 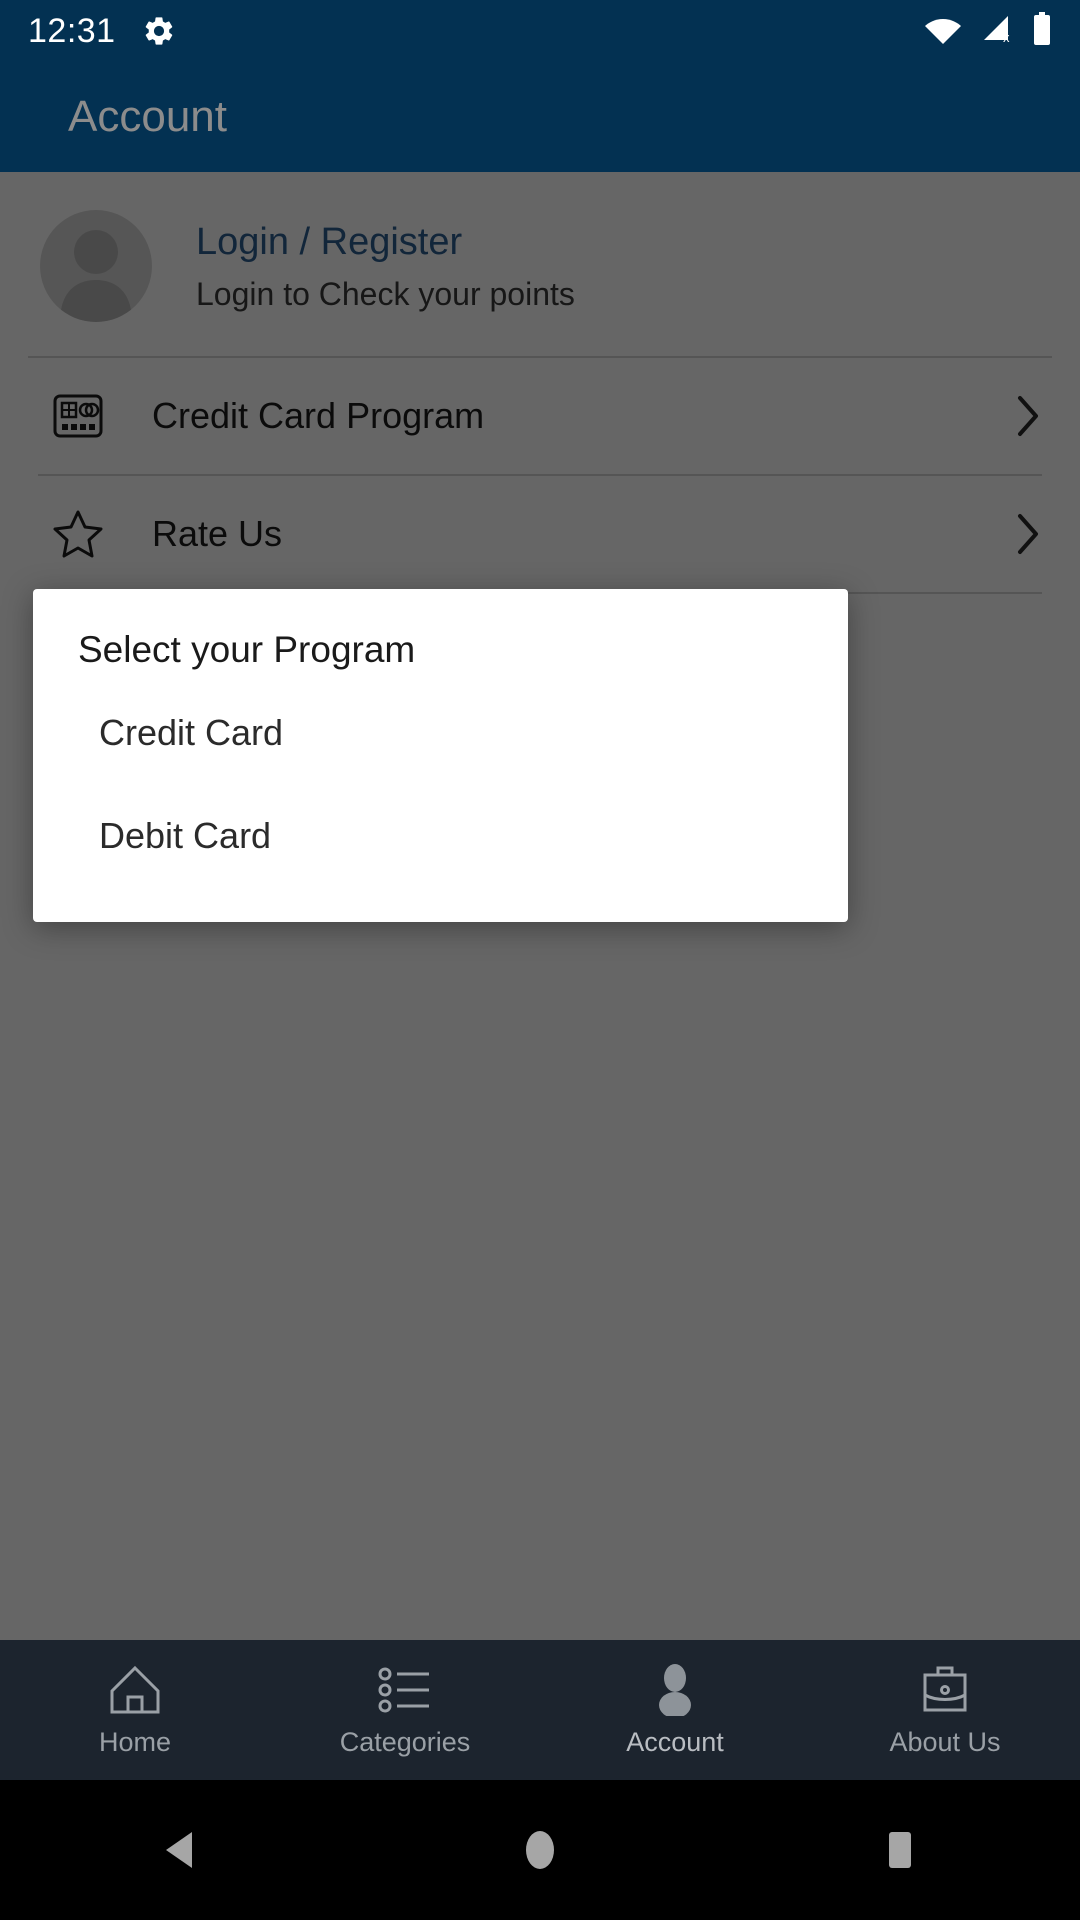 I want to click on status-bar-clock: 12:31, so click(x=72, y=30).